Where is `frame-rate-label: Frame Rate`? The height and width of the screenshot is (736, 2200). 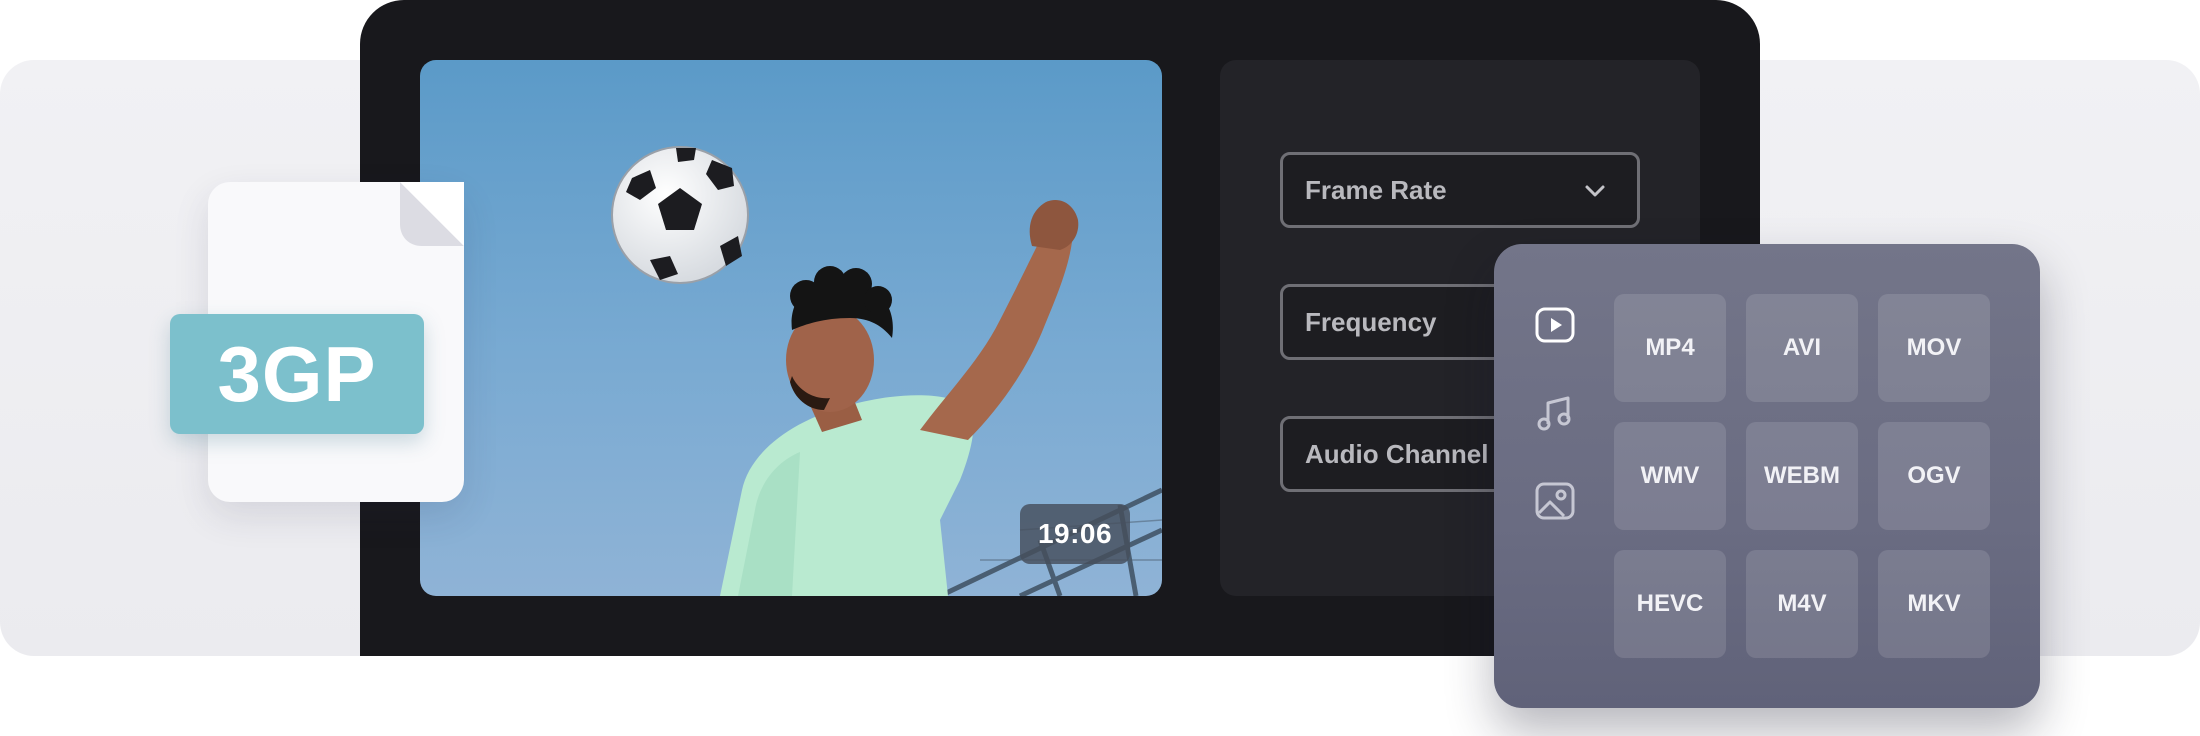
frame-rate-label: Frame Rate is located at coordinates (1376, 189).